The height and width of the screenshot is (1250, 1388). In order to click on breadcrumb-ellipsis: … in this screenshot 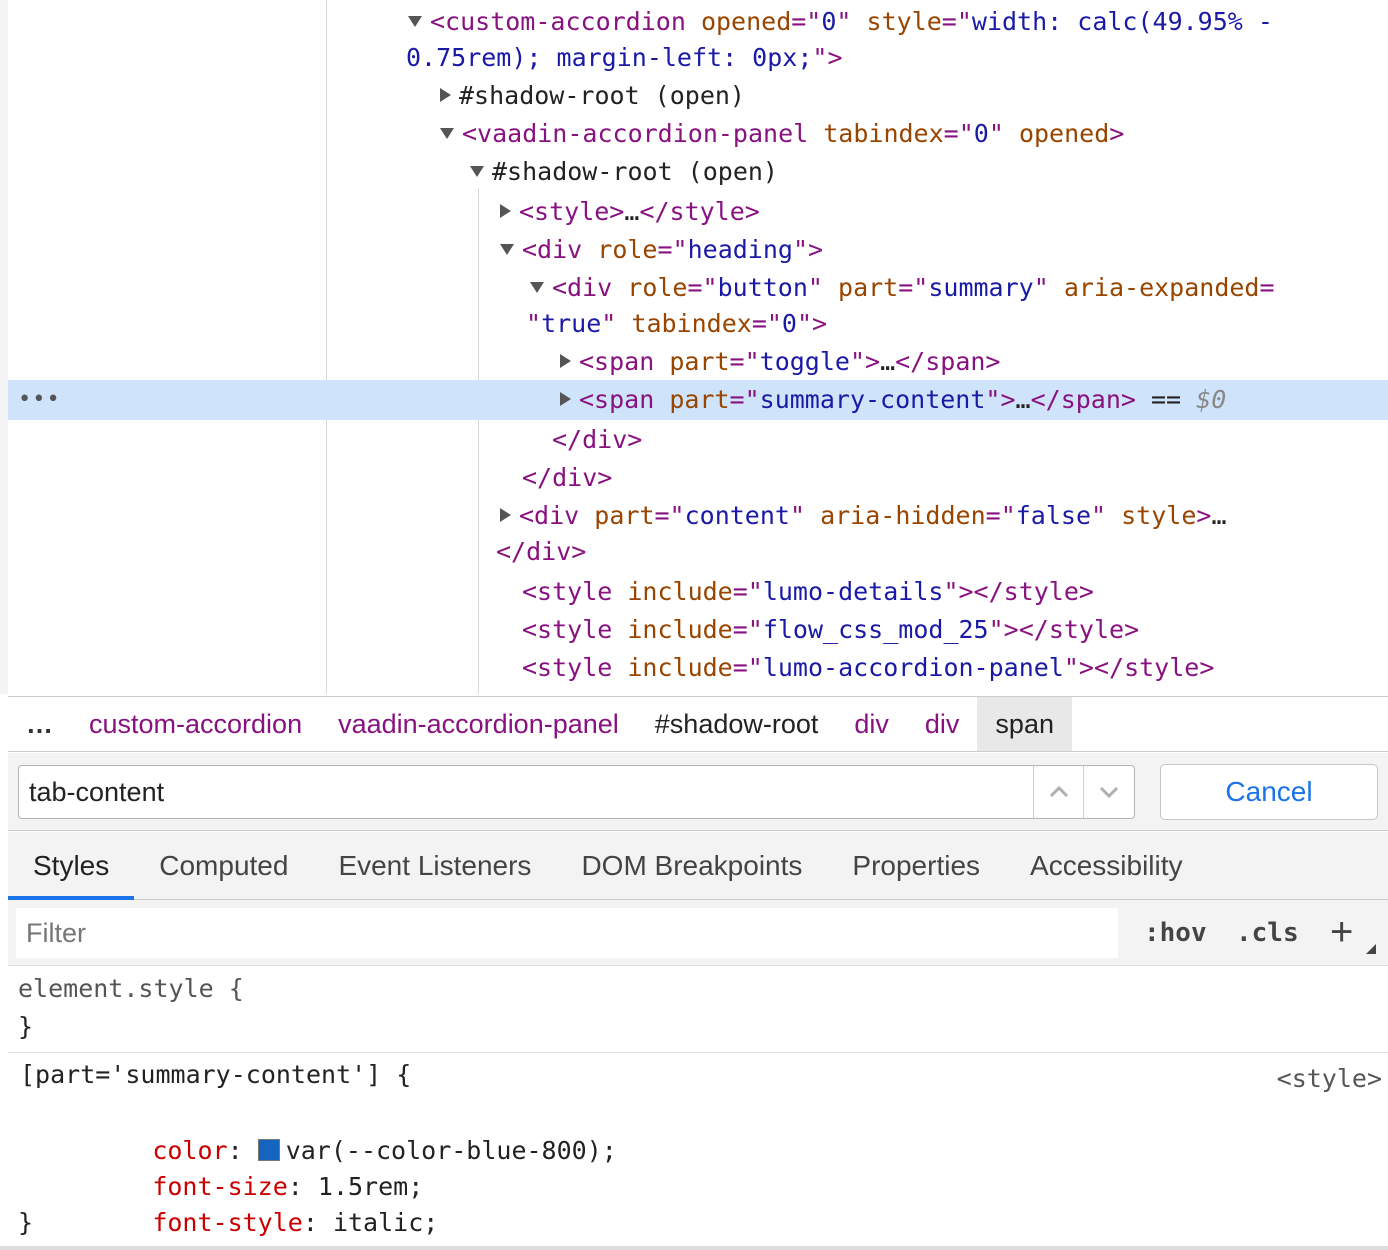, I will do `click(39, 724)`.